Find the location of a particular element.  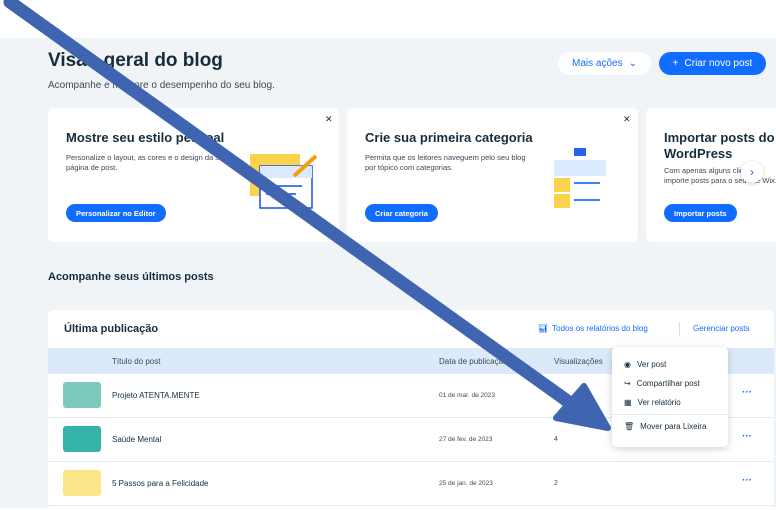

customize-editor-button: Personalizar no Editor is located at coordinates (116, 213).